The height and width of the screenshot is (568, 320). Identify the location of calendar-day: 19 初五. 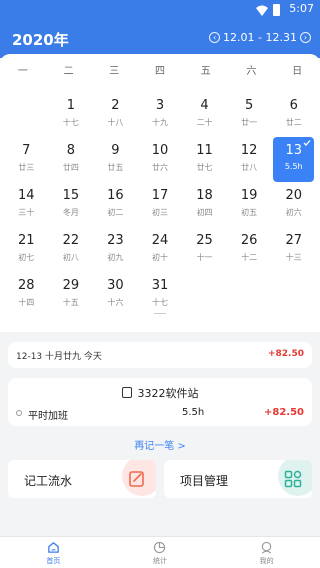
(249, 204).